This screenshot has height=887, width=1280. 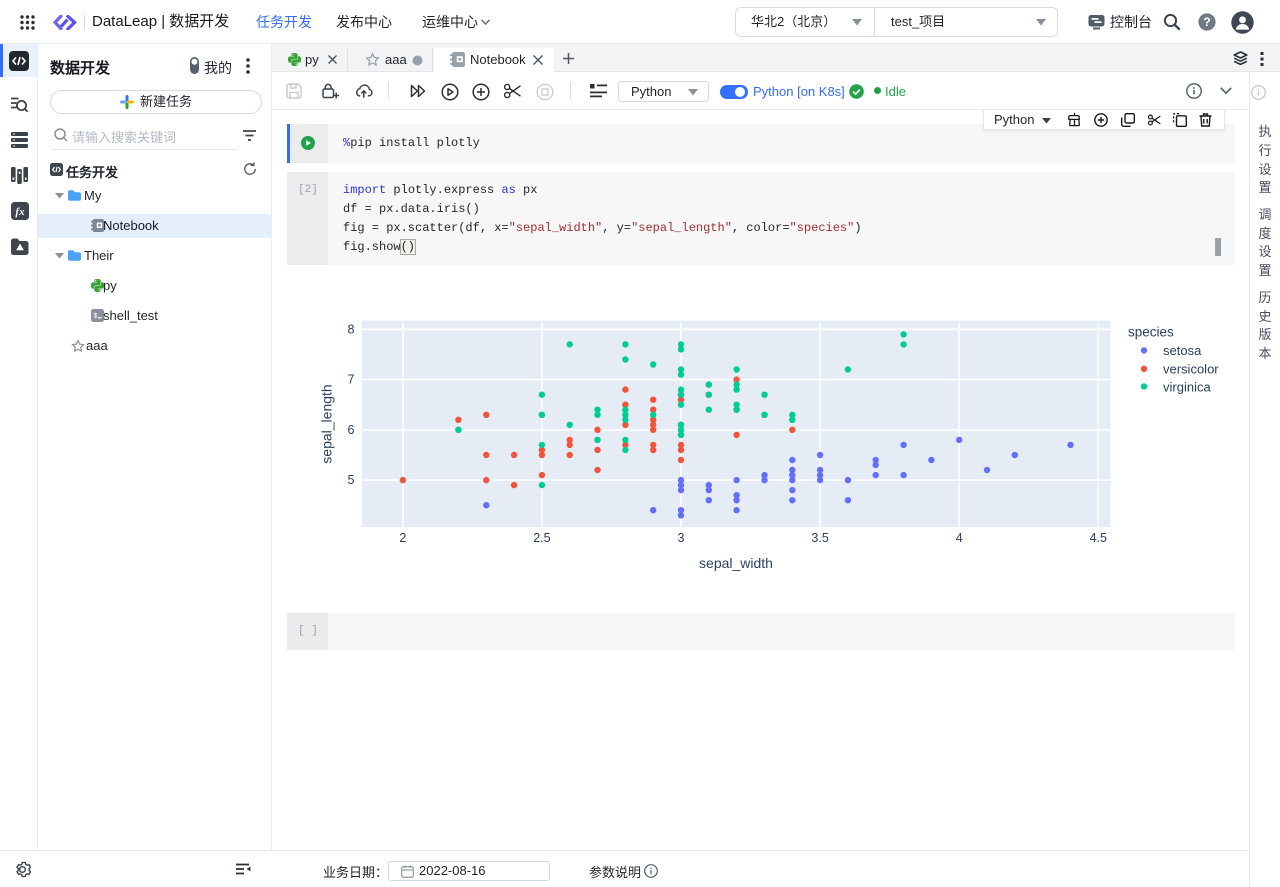 I want to click on svg-text: 7, so click(x=351, y=380).